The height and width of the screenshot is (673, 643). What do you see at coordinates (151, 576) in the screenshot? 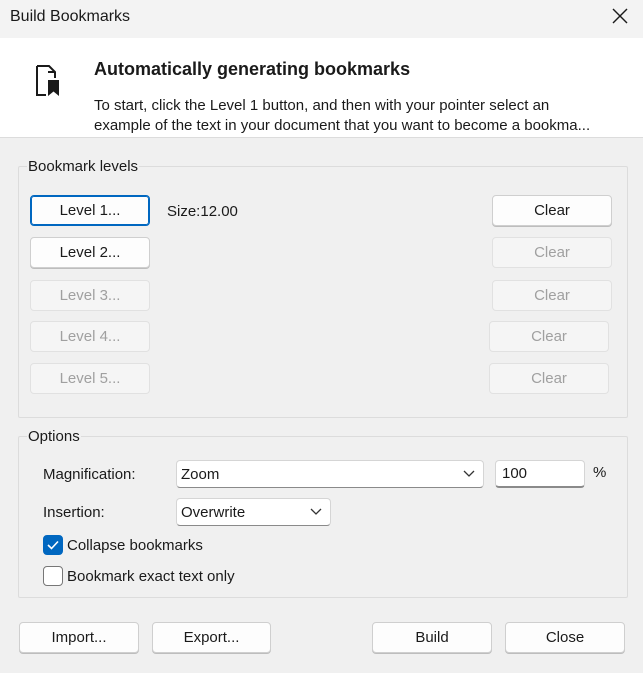
I see `exact-text-label: Bookmark exact text only` at bounding box center [151, 576].